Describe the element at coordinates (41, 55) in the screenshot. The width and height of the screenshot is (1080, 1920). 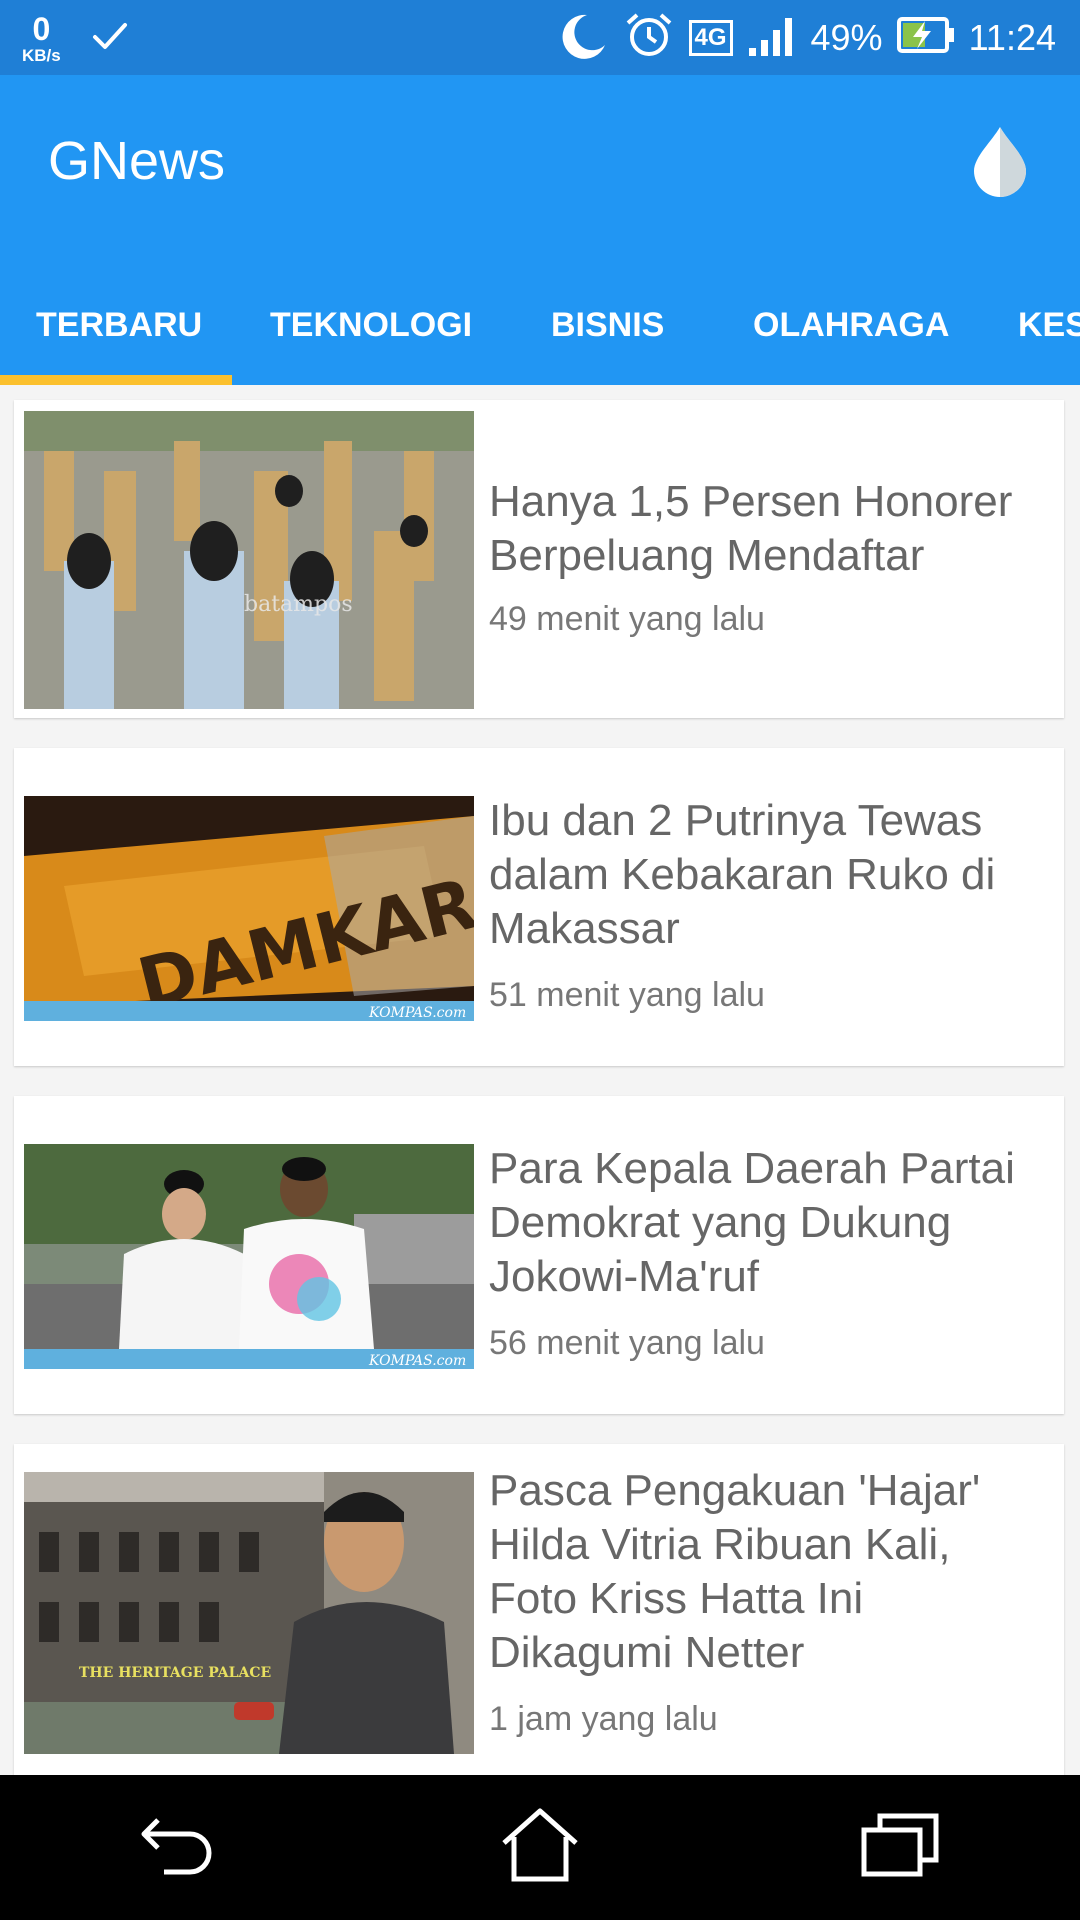
I see `network-speed-unit: KB/s` at that location.